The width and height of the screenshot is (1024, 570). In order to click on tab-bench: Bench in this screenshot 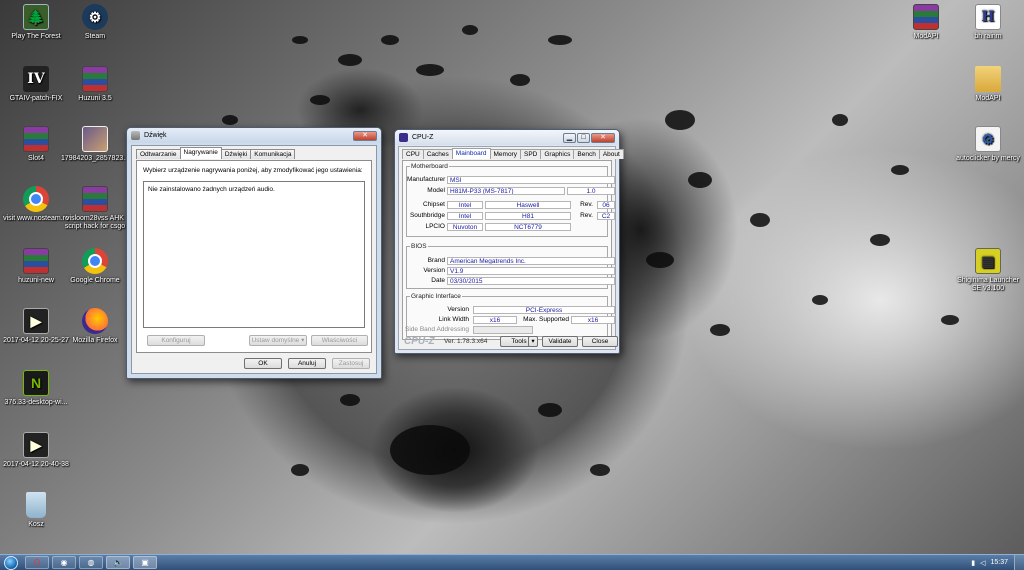, I will do `click(586, 154)`.